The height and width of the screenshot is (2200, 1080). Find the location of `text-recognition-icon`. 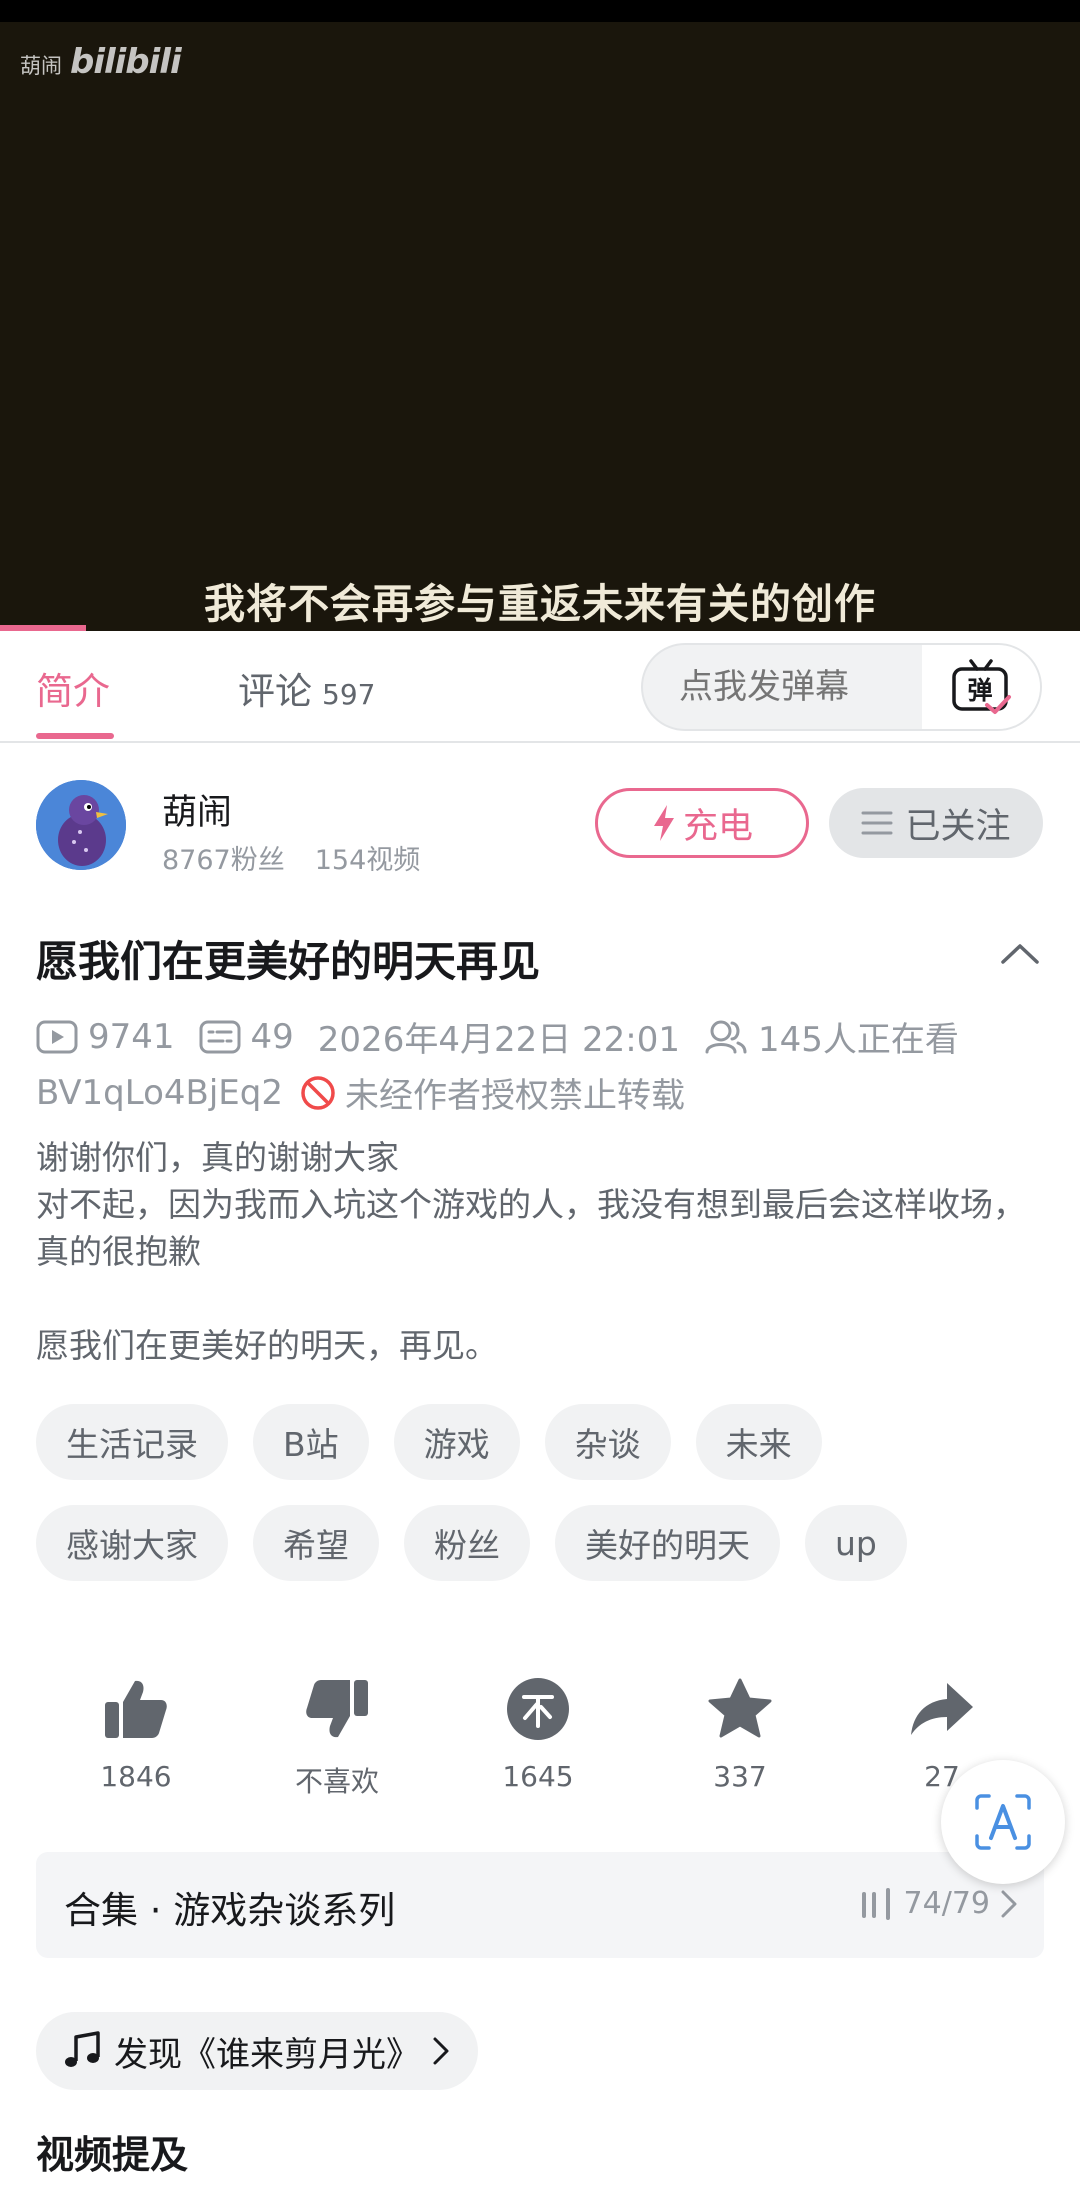

text-recognition-icon is located at coordinates (1003, 1822).